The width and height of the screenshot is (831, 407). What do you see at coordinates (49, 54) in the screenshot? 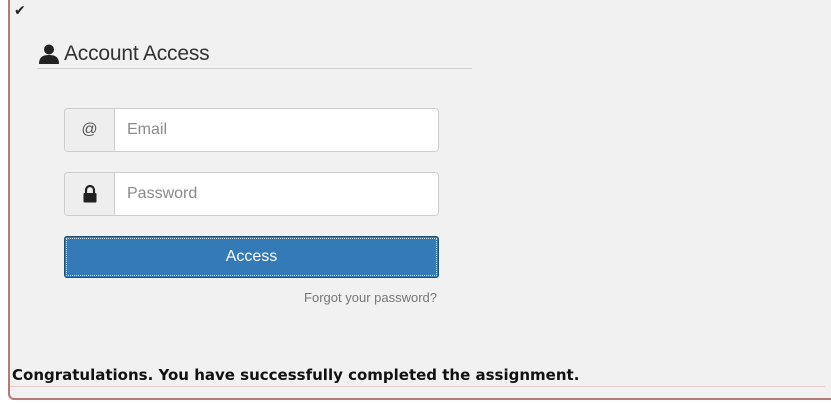
I see `user-icon` at bounding box center [49, 54].